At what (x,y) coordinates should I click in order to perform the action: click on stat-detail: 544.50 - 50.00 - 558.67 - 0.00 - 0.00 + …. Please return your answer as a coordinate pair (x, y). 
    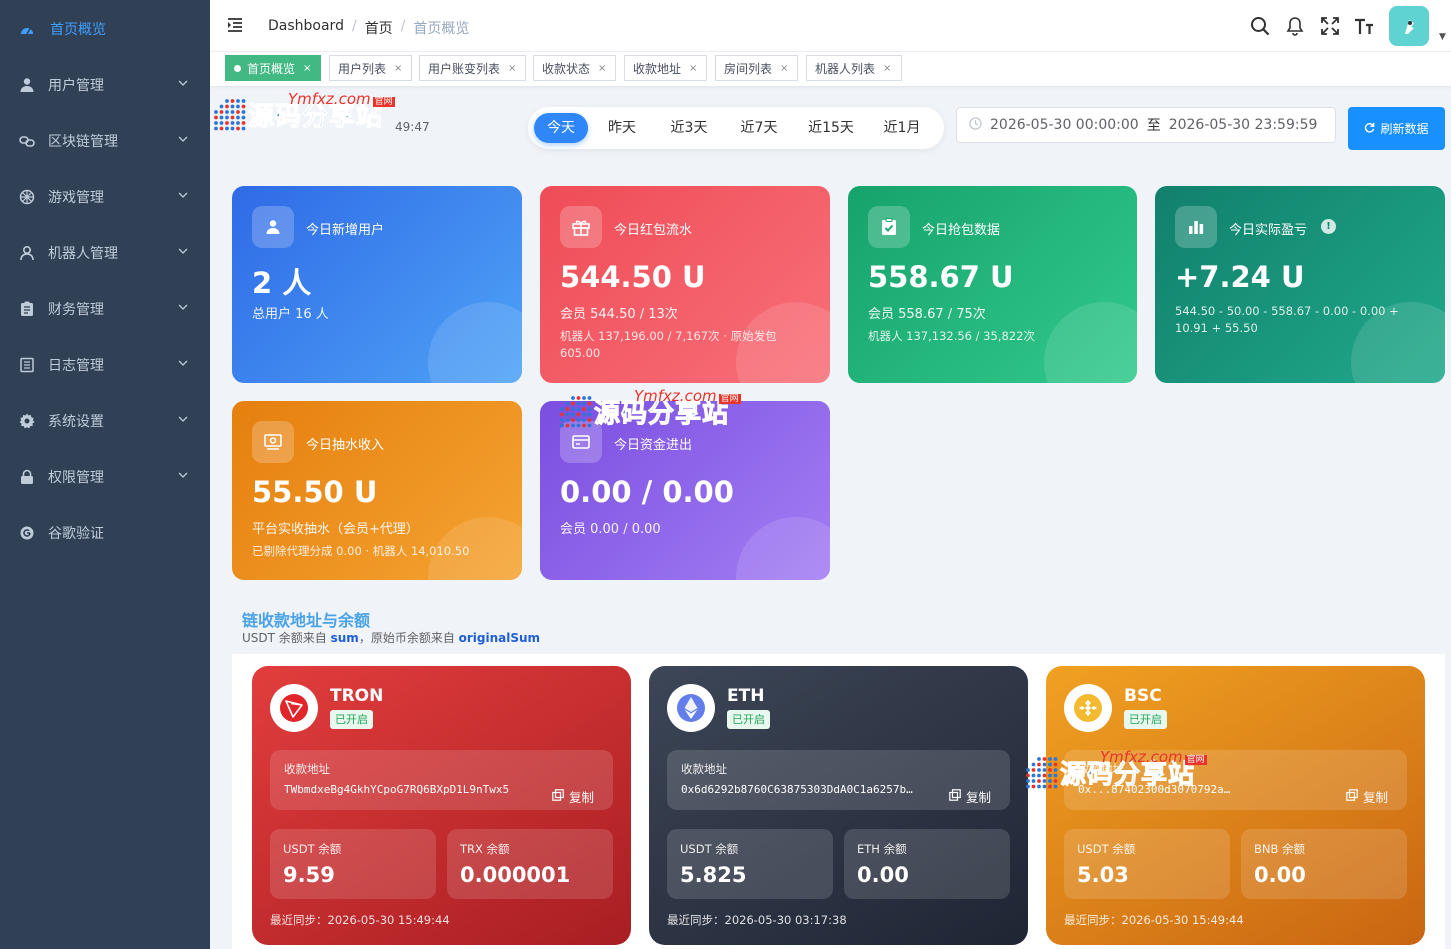
    Looking at the image, I should click on (1287, 319).